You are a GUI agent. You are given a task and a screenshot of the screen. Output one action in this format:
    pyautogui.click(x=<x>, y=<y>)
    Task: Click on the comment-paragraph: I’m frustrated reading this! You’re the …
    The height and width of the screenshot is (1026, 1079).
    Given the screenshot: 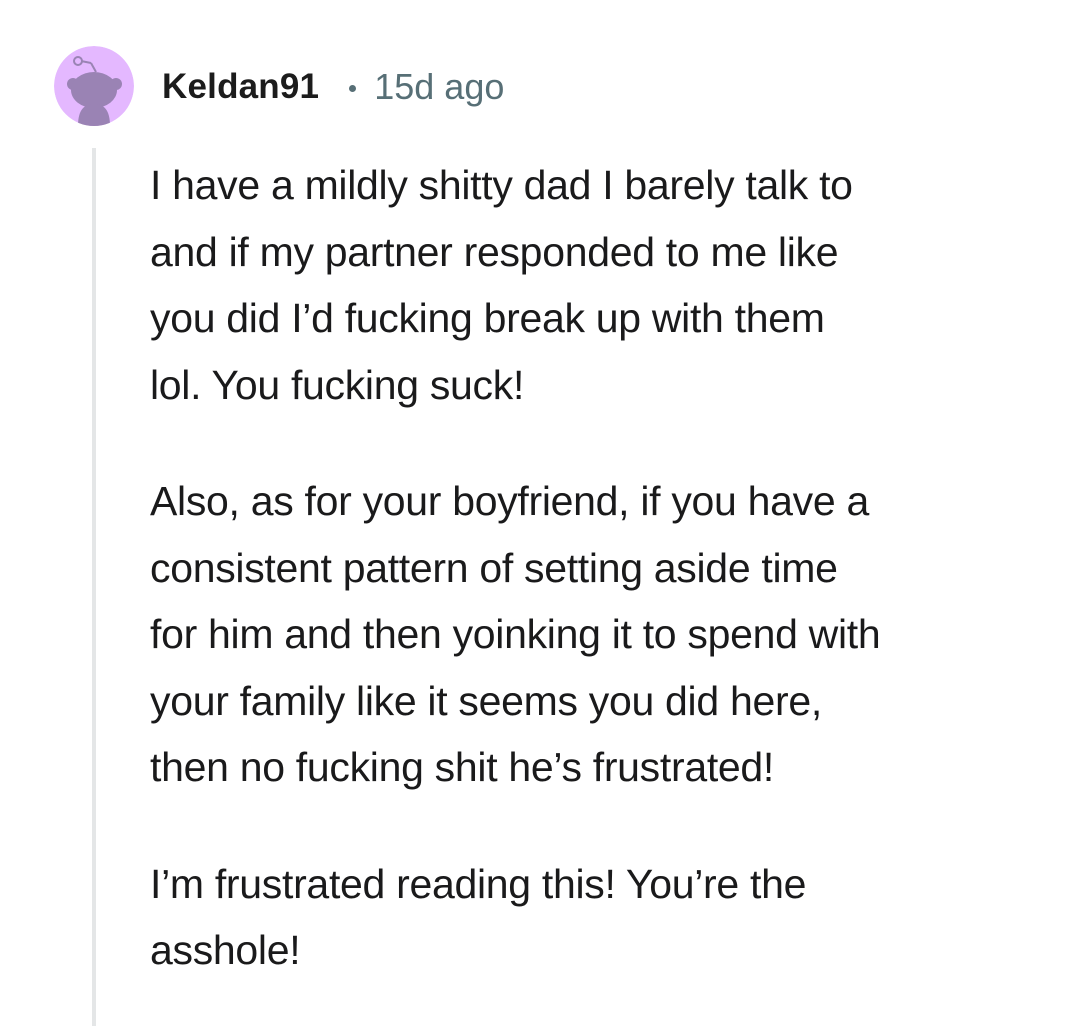 What is the action you would take?
    pyautogui.click(x=478, y=917)
    